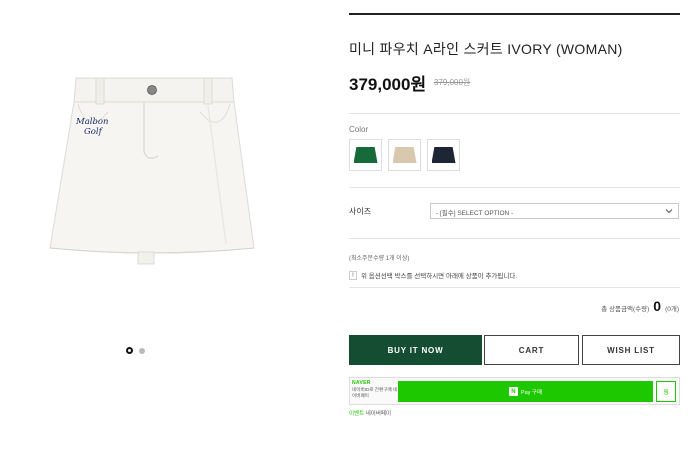 This screenshot has width=700, height=451. I want to click on color-label: Color, so click(359, 129).